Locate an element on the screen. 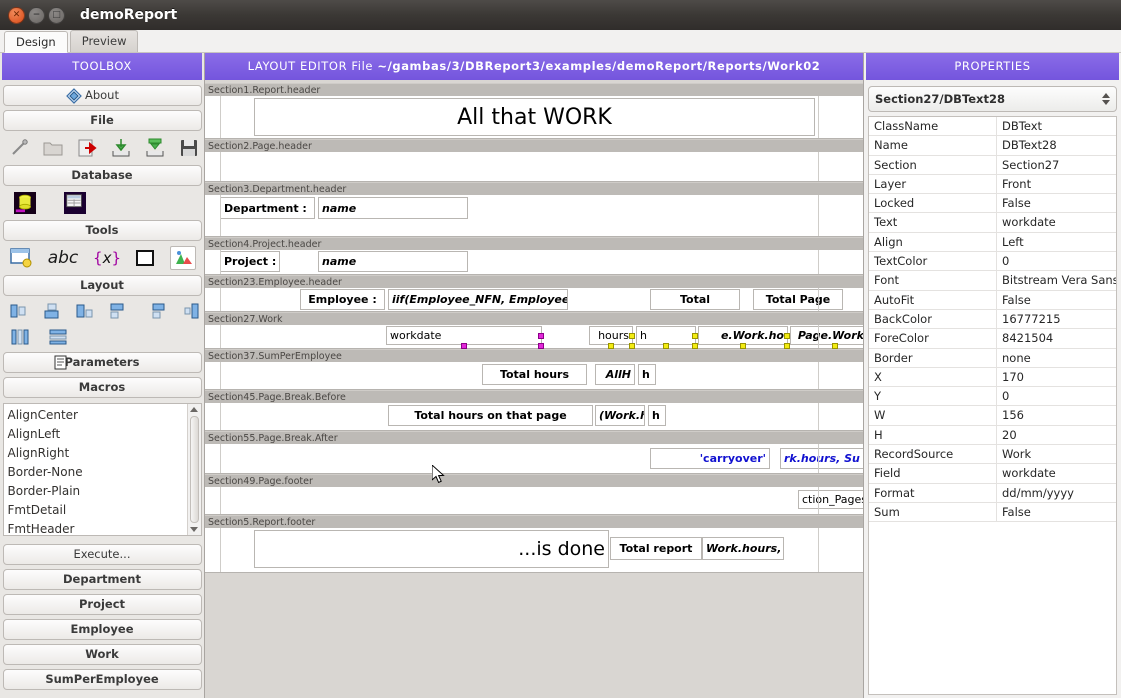  section-body: ...is done Total report Work.hours, is located at coordinates (534, 550).